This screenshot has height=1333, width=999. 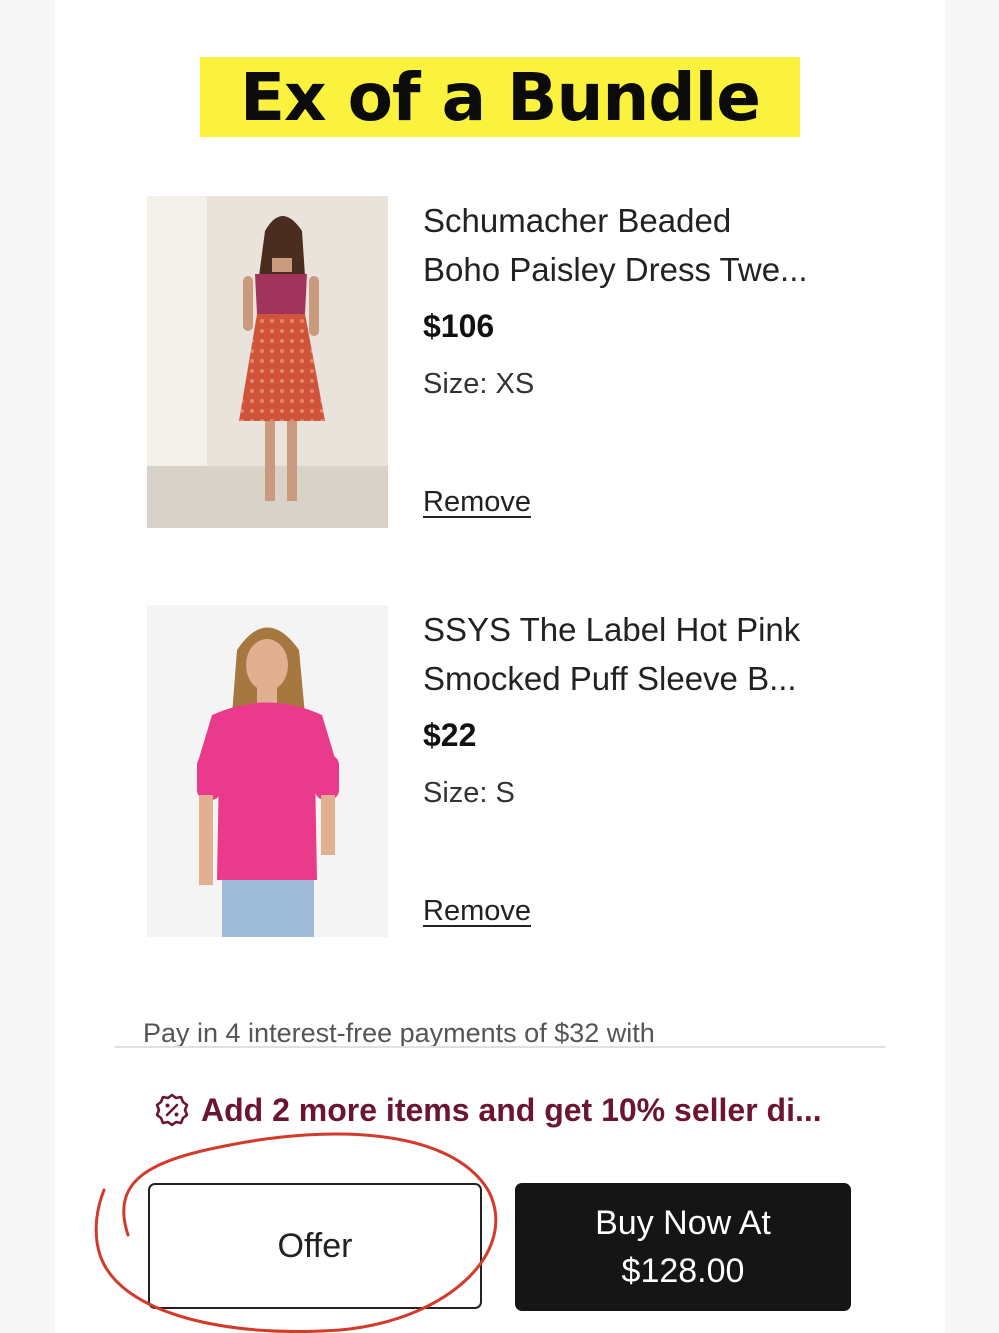 What do you see at coordinates (172, 1110) in the screenshot?
I see `discount-badge-icon` at bounding box center [172, 1110].